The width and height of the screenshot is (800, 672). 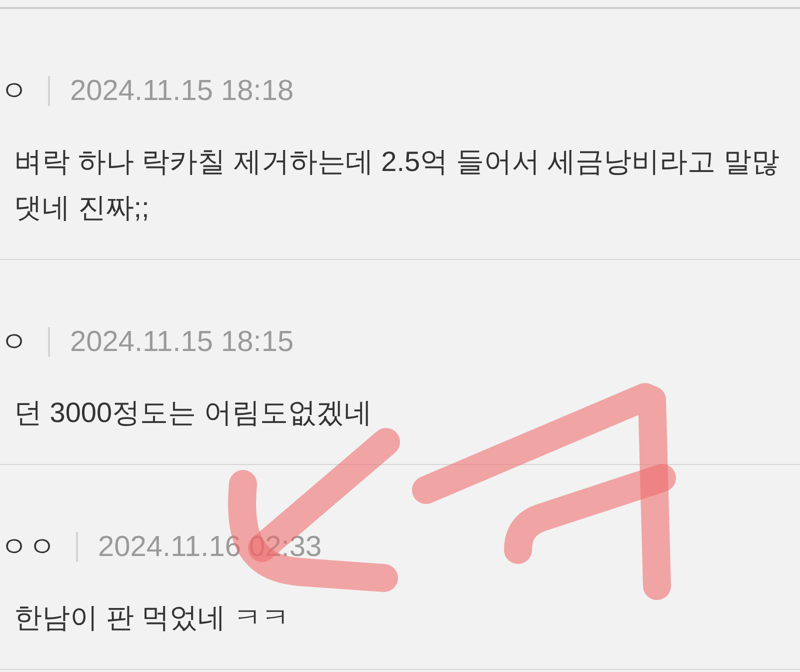 I want to click on comment-date: 2024.11.15 18:15, so click(x=182, y=342).